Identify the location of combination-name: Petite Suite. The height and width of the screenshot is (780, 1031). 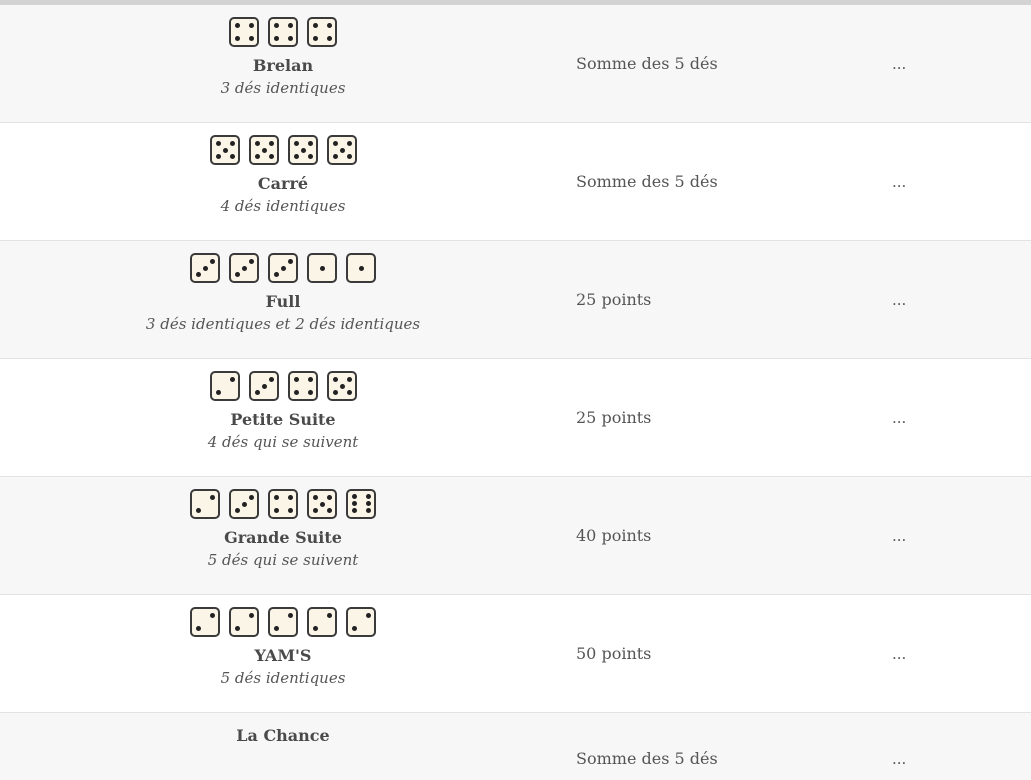
(283, 419).